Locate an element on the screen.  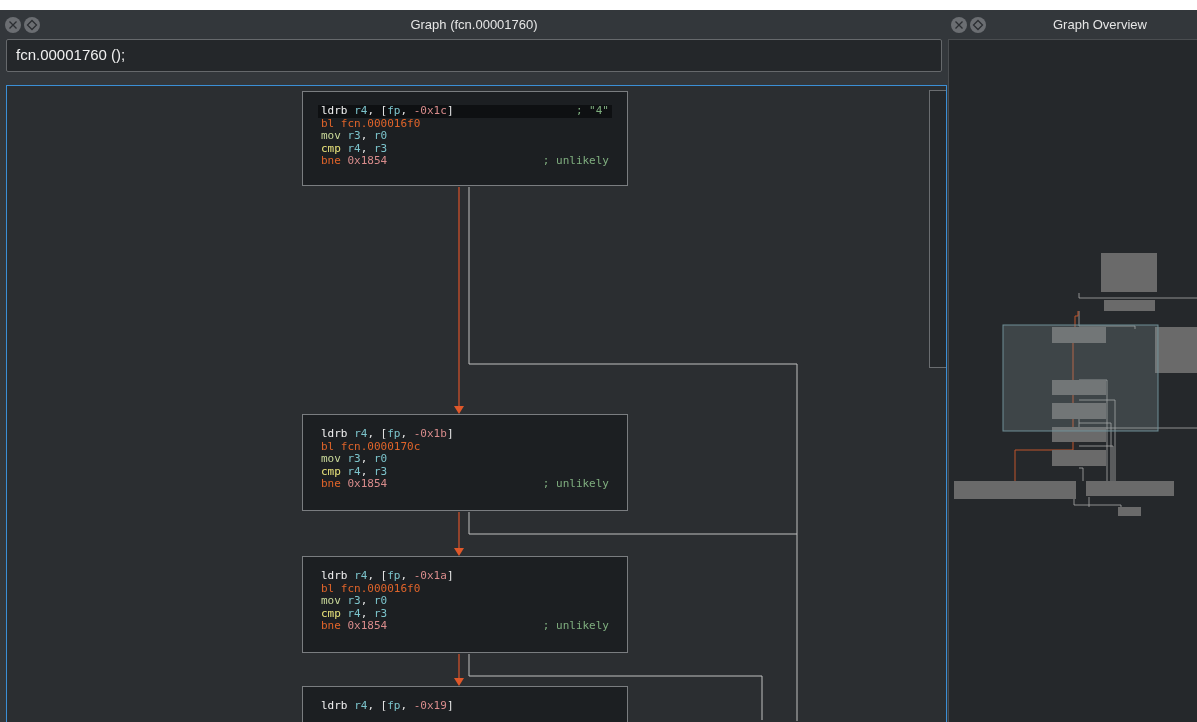
graph-overview-drawing is located at coordinates (1075, 385).